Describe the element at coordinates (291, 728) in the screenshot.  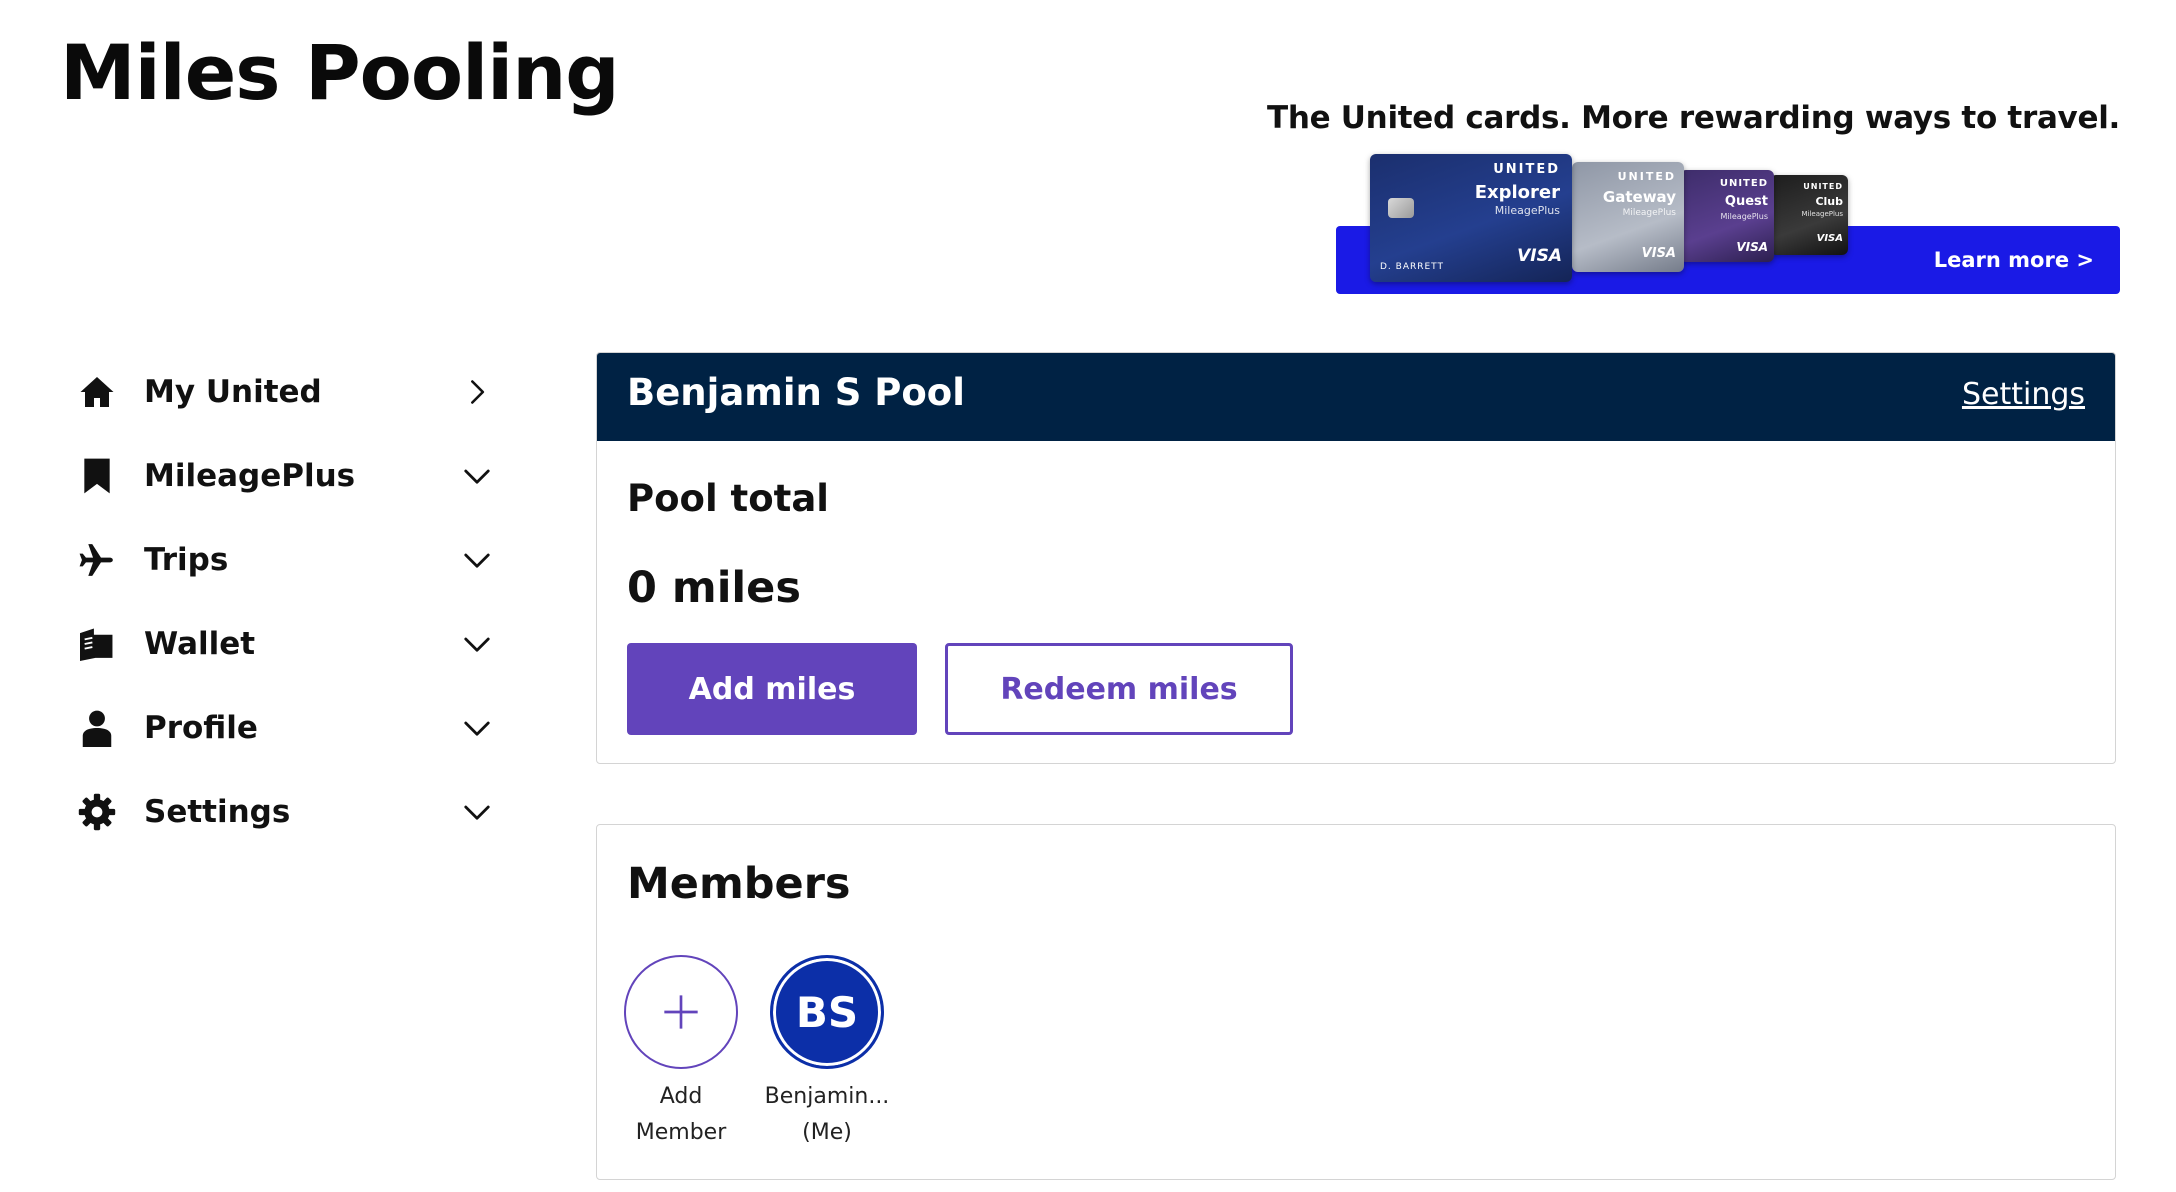
I see `sidebar-item-profile: Profile` at that location.